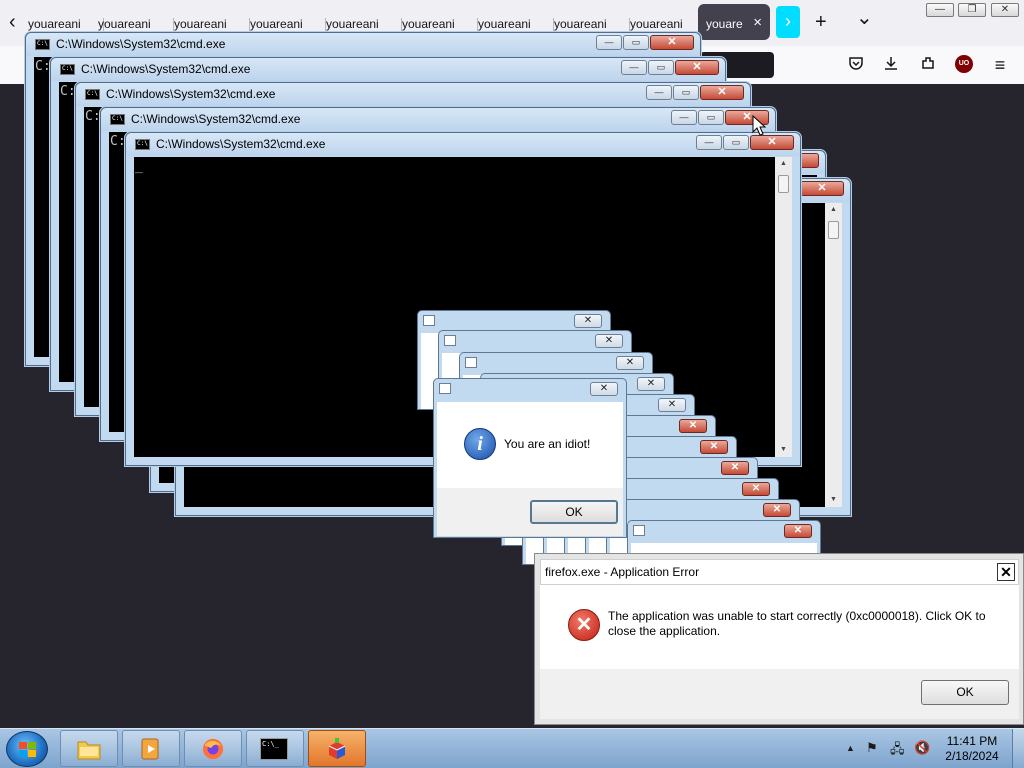 This screenshot has height=768, width=1024. I want to click on clock-time: 11:41 PM, so click(972, 741).